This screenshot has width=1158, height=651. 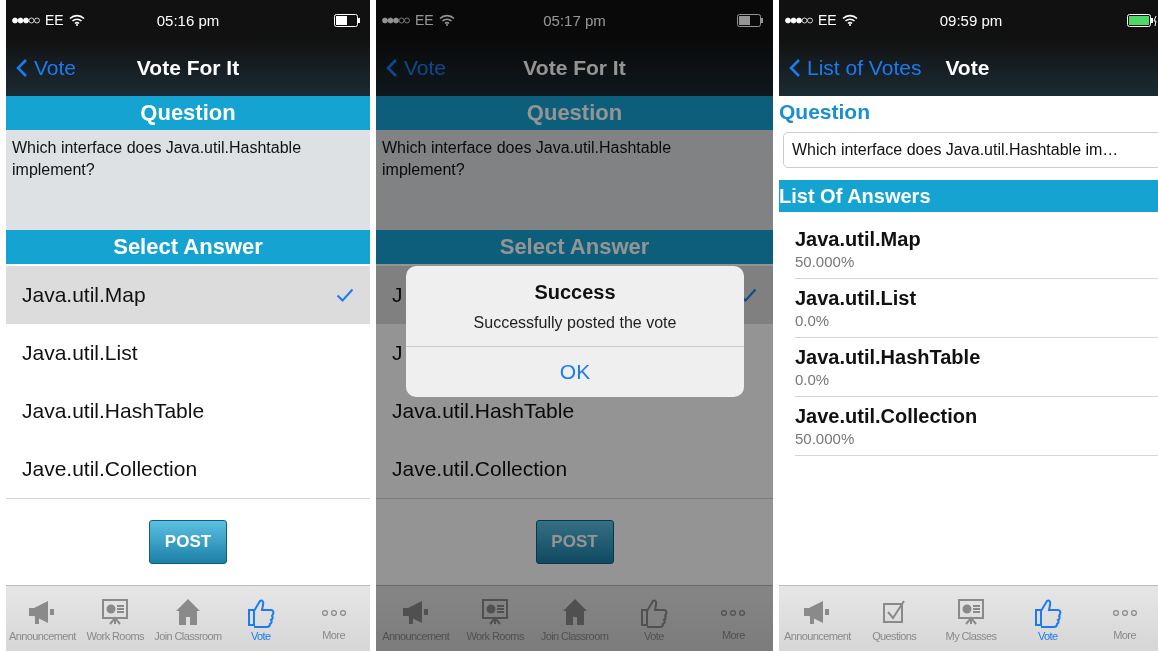 What do you see at coordinates (967, 68) in the screenshot?
I see `screen-title: Vote` at bounding box center [967, 68].